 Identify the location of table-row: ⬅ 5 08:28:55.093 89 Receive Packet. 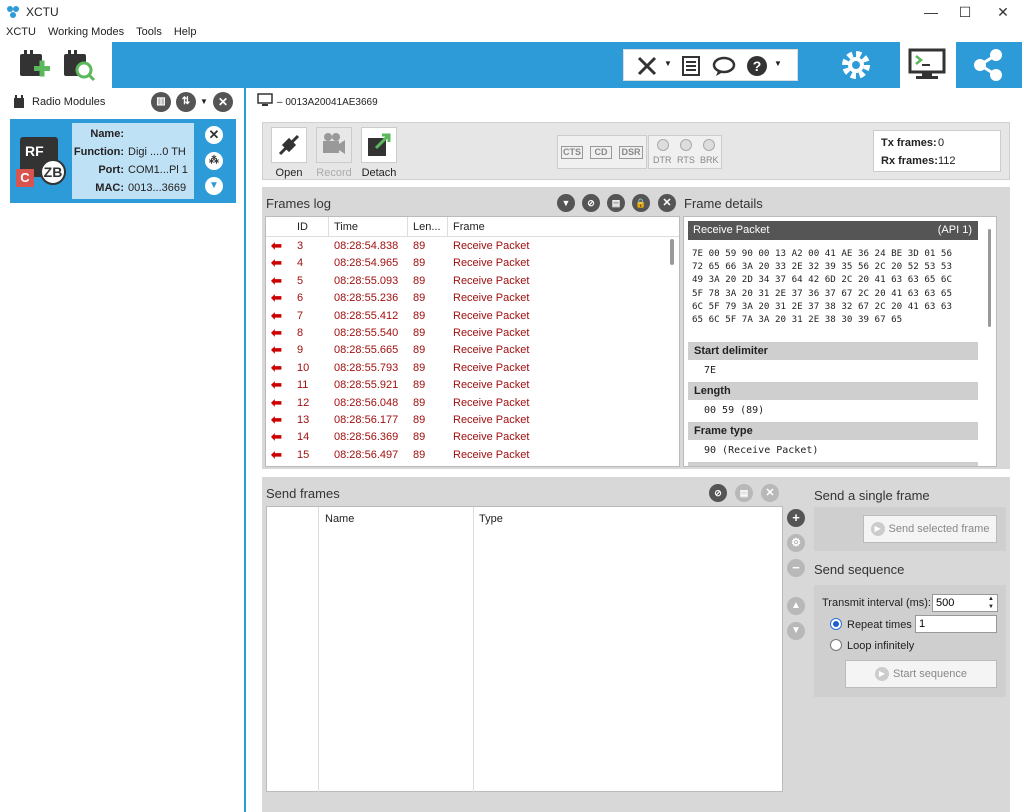
(472, 281).